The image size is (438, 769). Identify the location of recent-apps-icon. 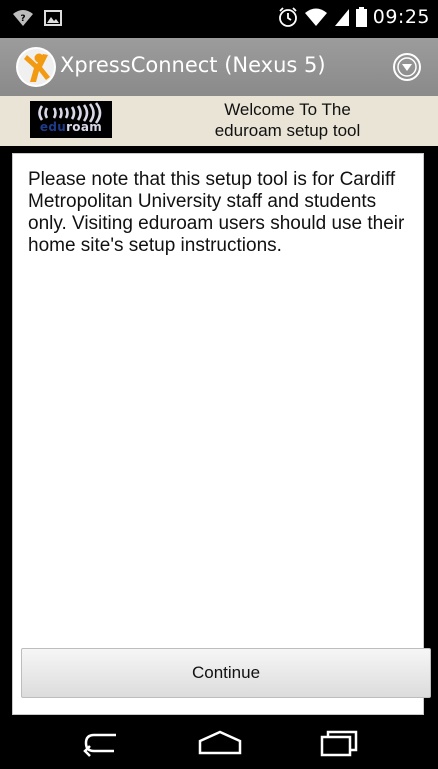
(338, 743).